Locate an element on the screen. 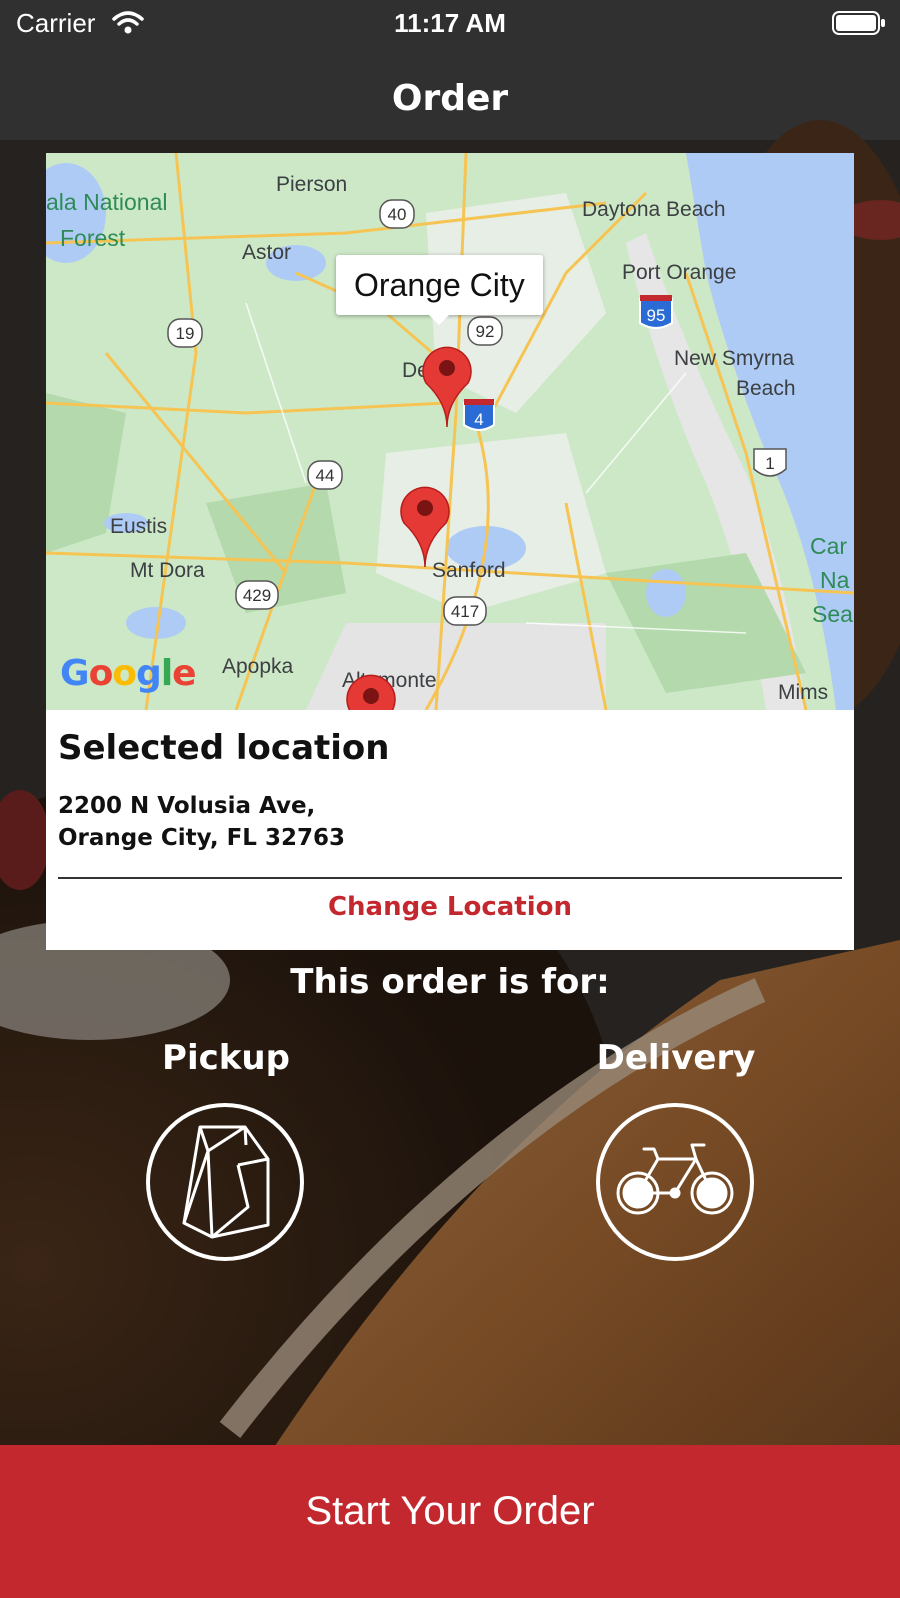  shield-417: 417 is located at coordinates (465, 611).